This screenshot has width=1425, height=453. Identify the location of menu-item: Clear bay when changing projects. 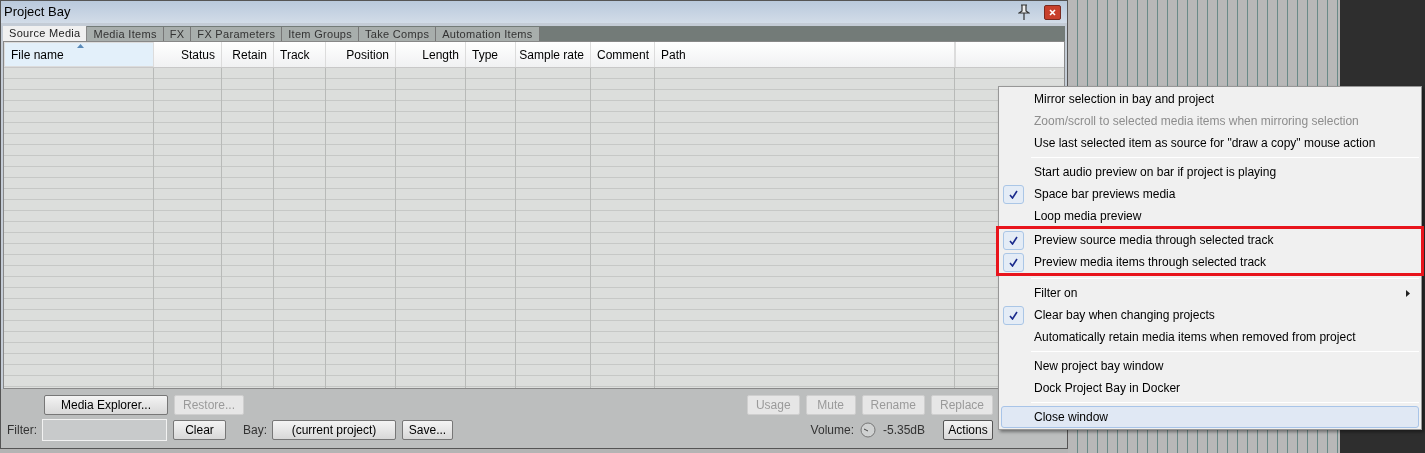
(1210, 315).